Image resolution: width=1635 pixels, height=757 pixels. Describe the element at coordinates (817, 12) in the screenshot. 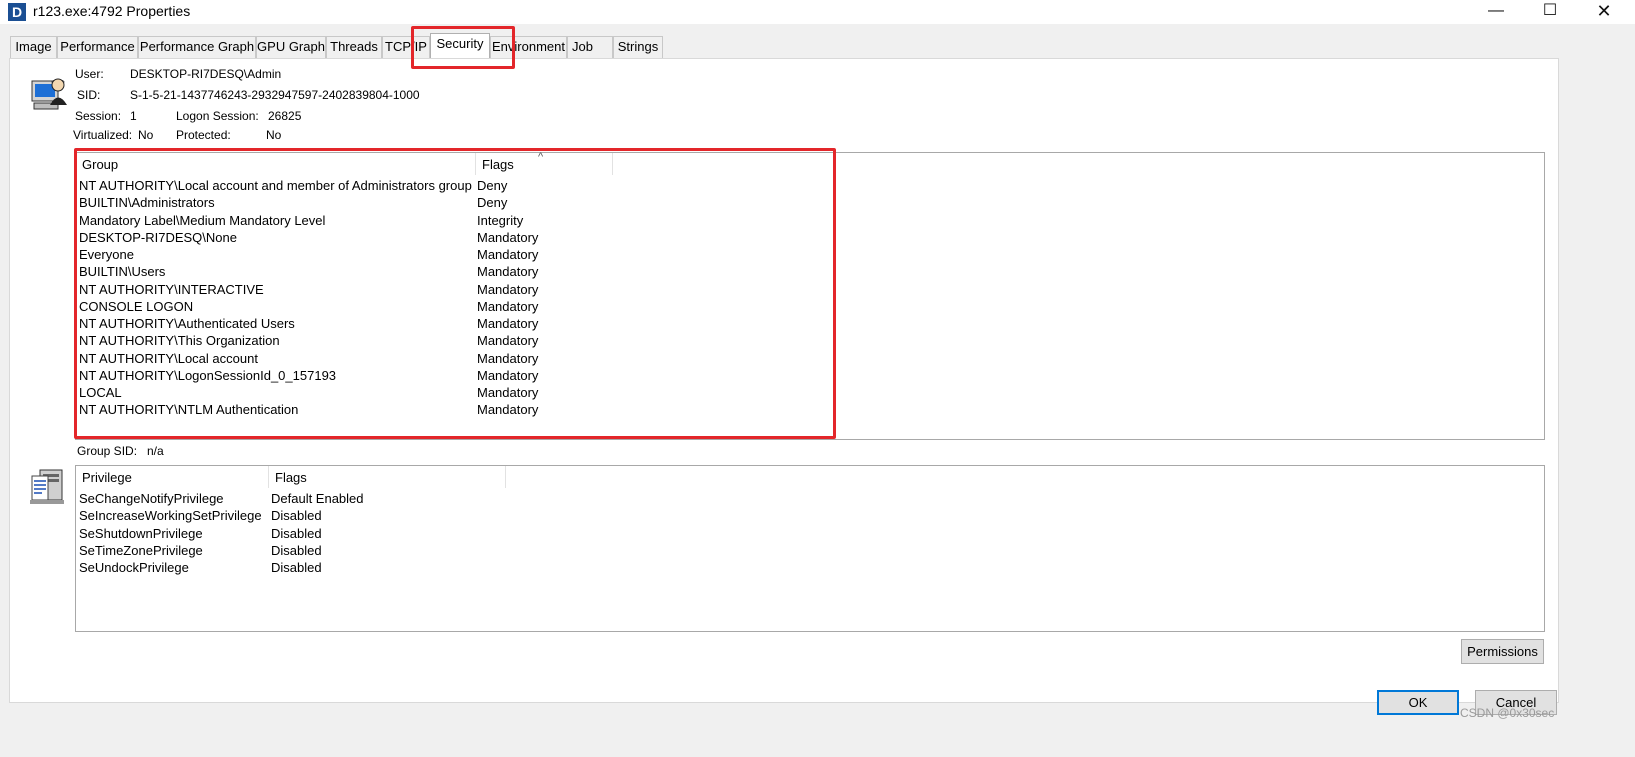

I see `title-bar: D r123.exe:4792 Properties — ☐ ✕` at that location.